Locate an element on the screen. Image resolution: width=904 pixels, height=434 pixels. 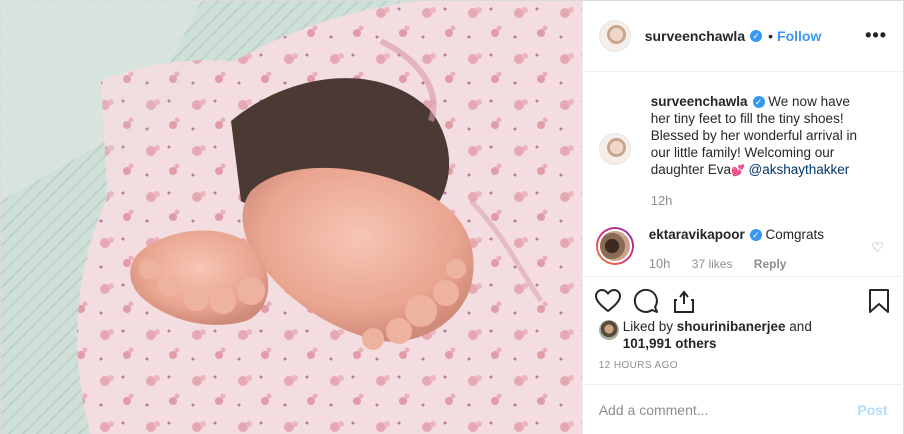
action-bar is located at coordinates (743, 300).